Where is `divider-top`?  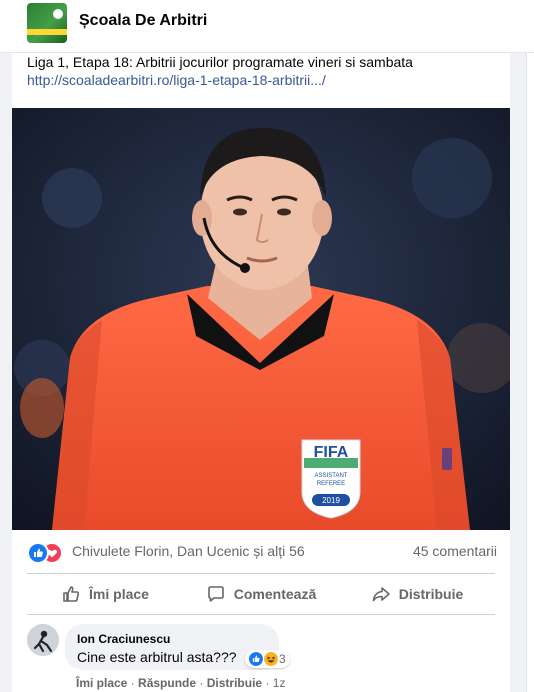
divider-top is located at coordinates (261, 573).